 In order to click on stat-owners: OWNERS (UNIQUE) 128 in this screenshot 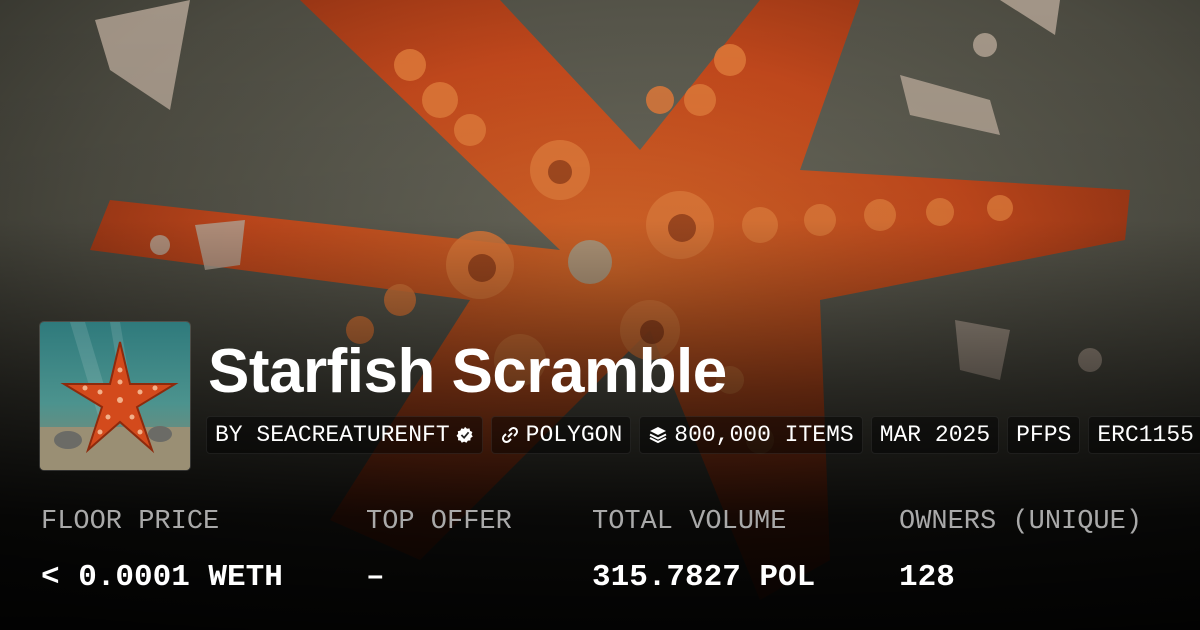, I will do `click(1020, 551)`.